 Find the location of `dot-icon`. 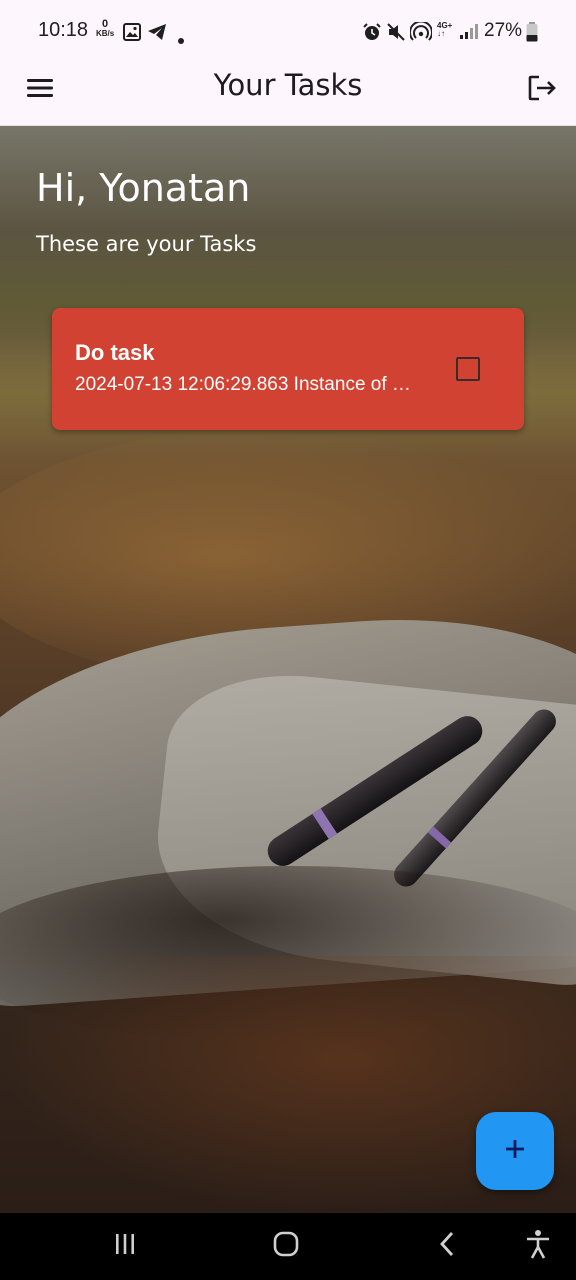

dot-icon is located at coordinates (181, 38).